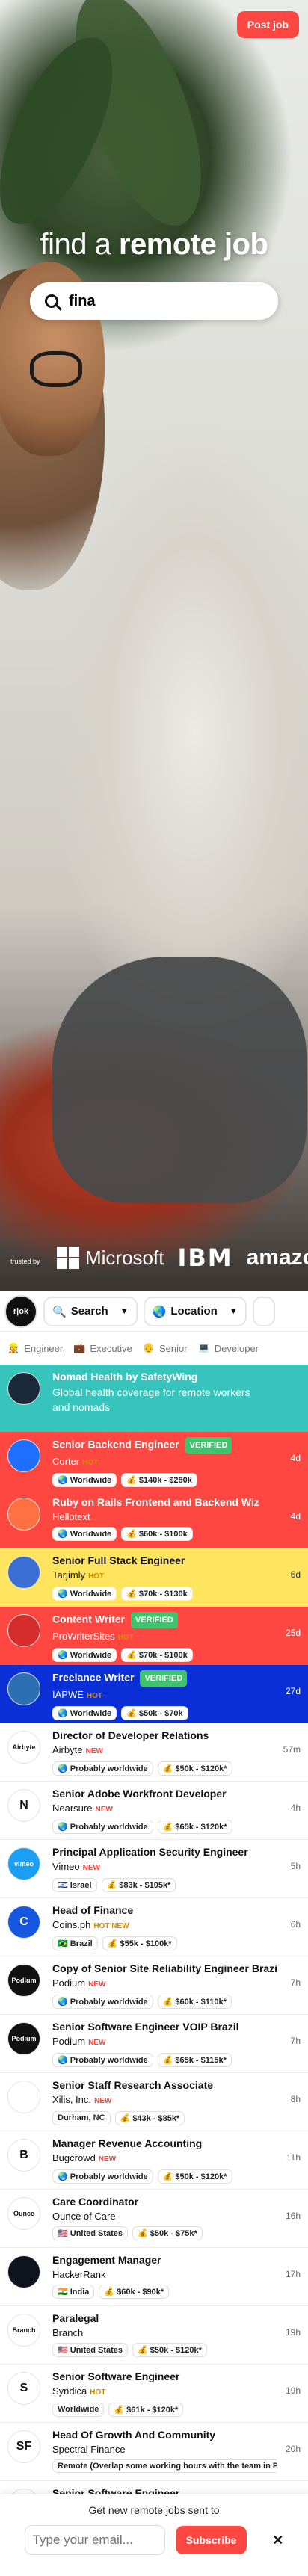 This screenshot has height=2576, width=308. Describe the element at coordinates (84, 2216) in the screenshot. I see `company-name: Ounce of Care` at that location.